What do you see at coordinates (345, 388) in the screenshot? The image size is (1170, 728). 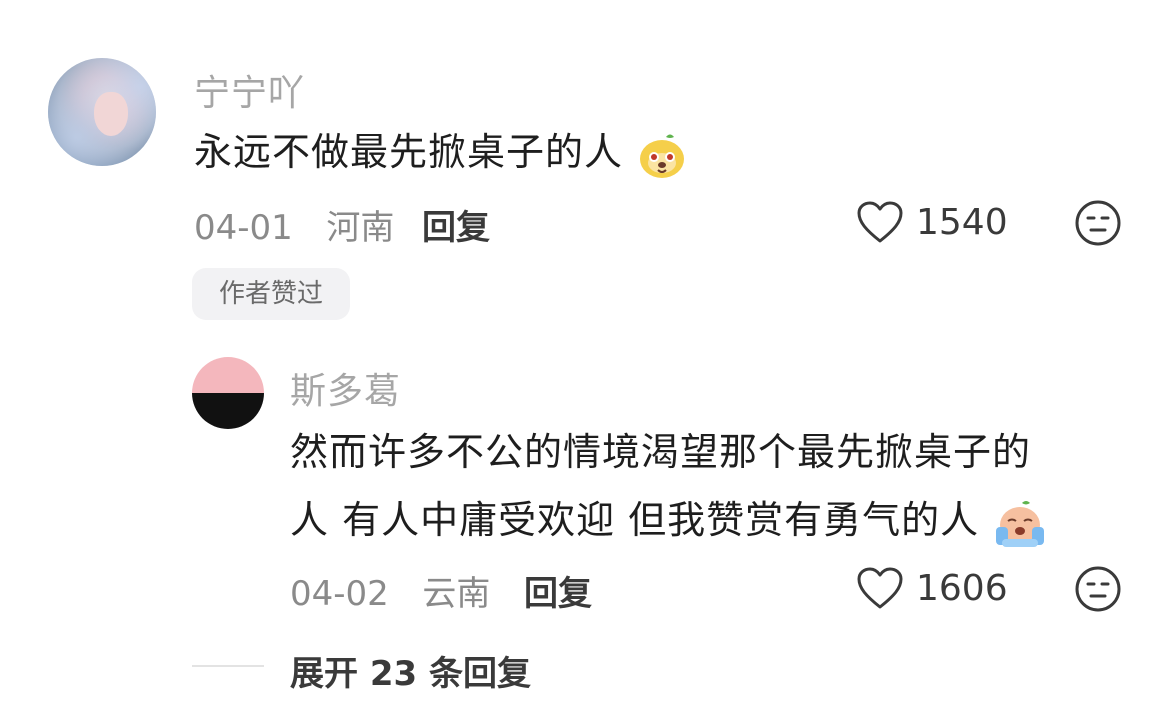 I see `reply-username: 斯多葛` at bounding box center [345, 388].